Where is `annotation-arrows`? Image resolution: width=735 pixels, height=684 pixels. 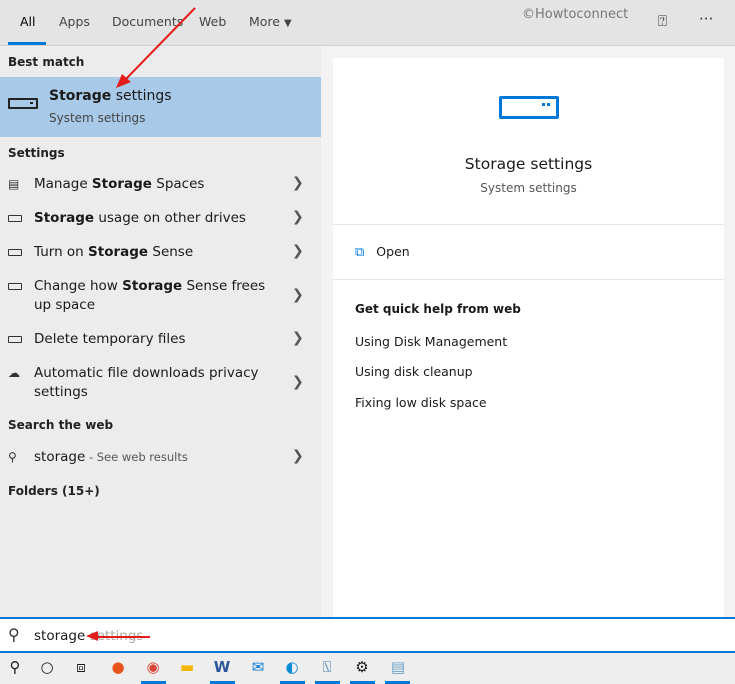 annotation-arrows is located at coordinates (141, 324).